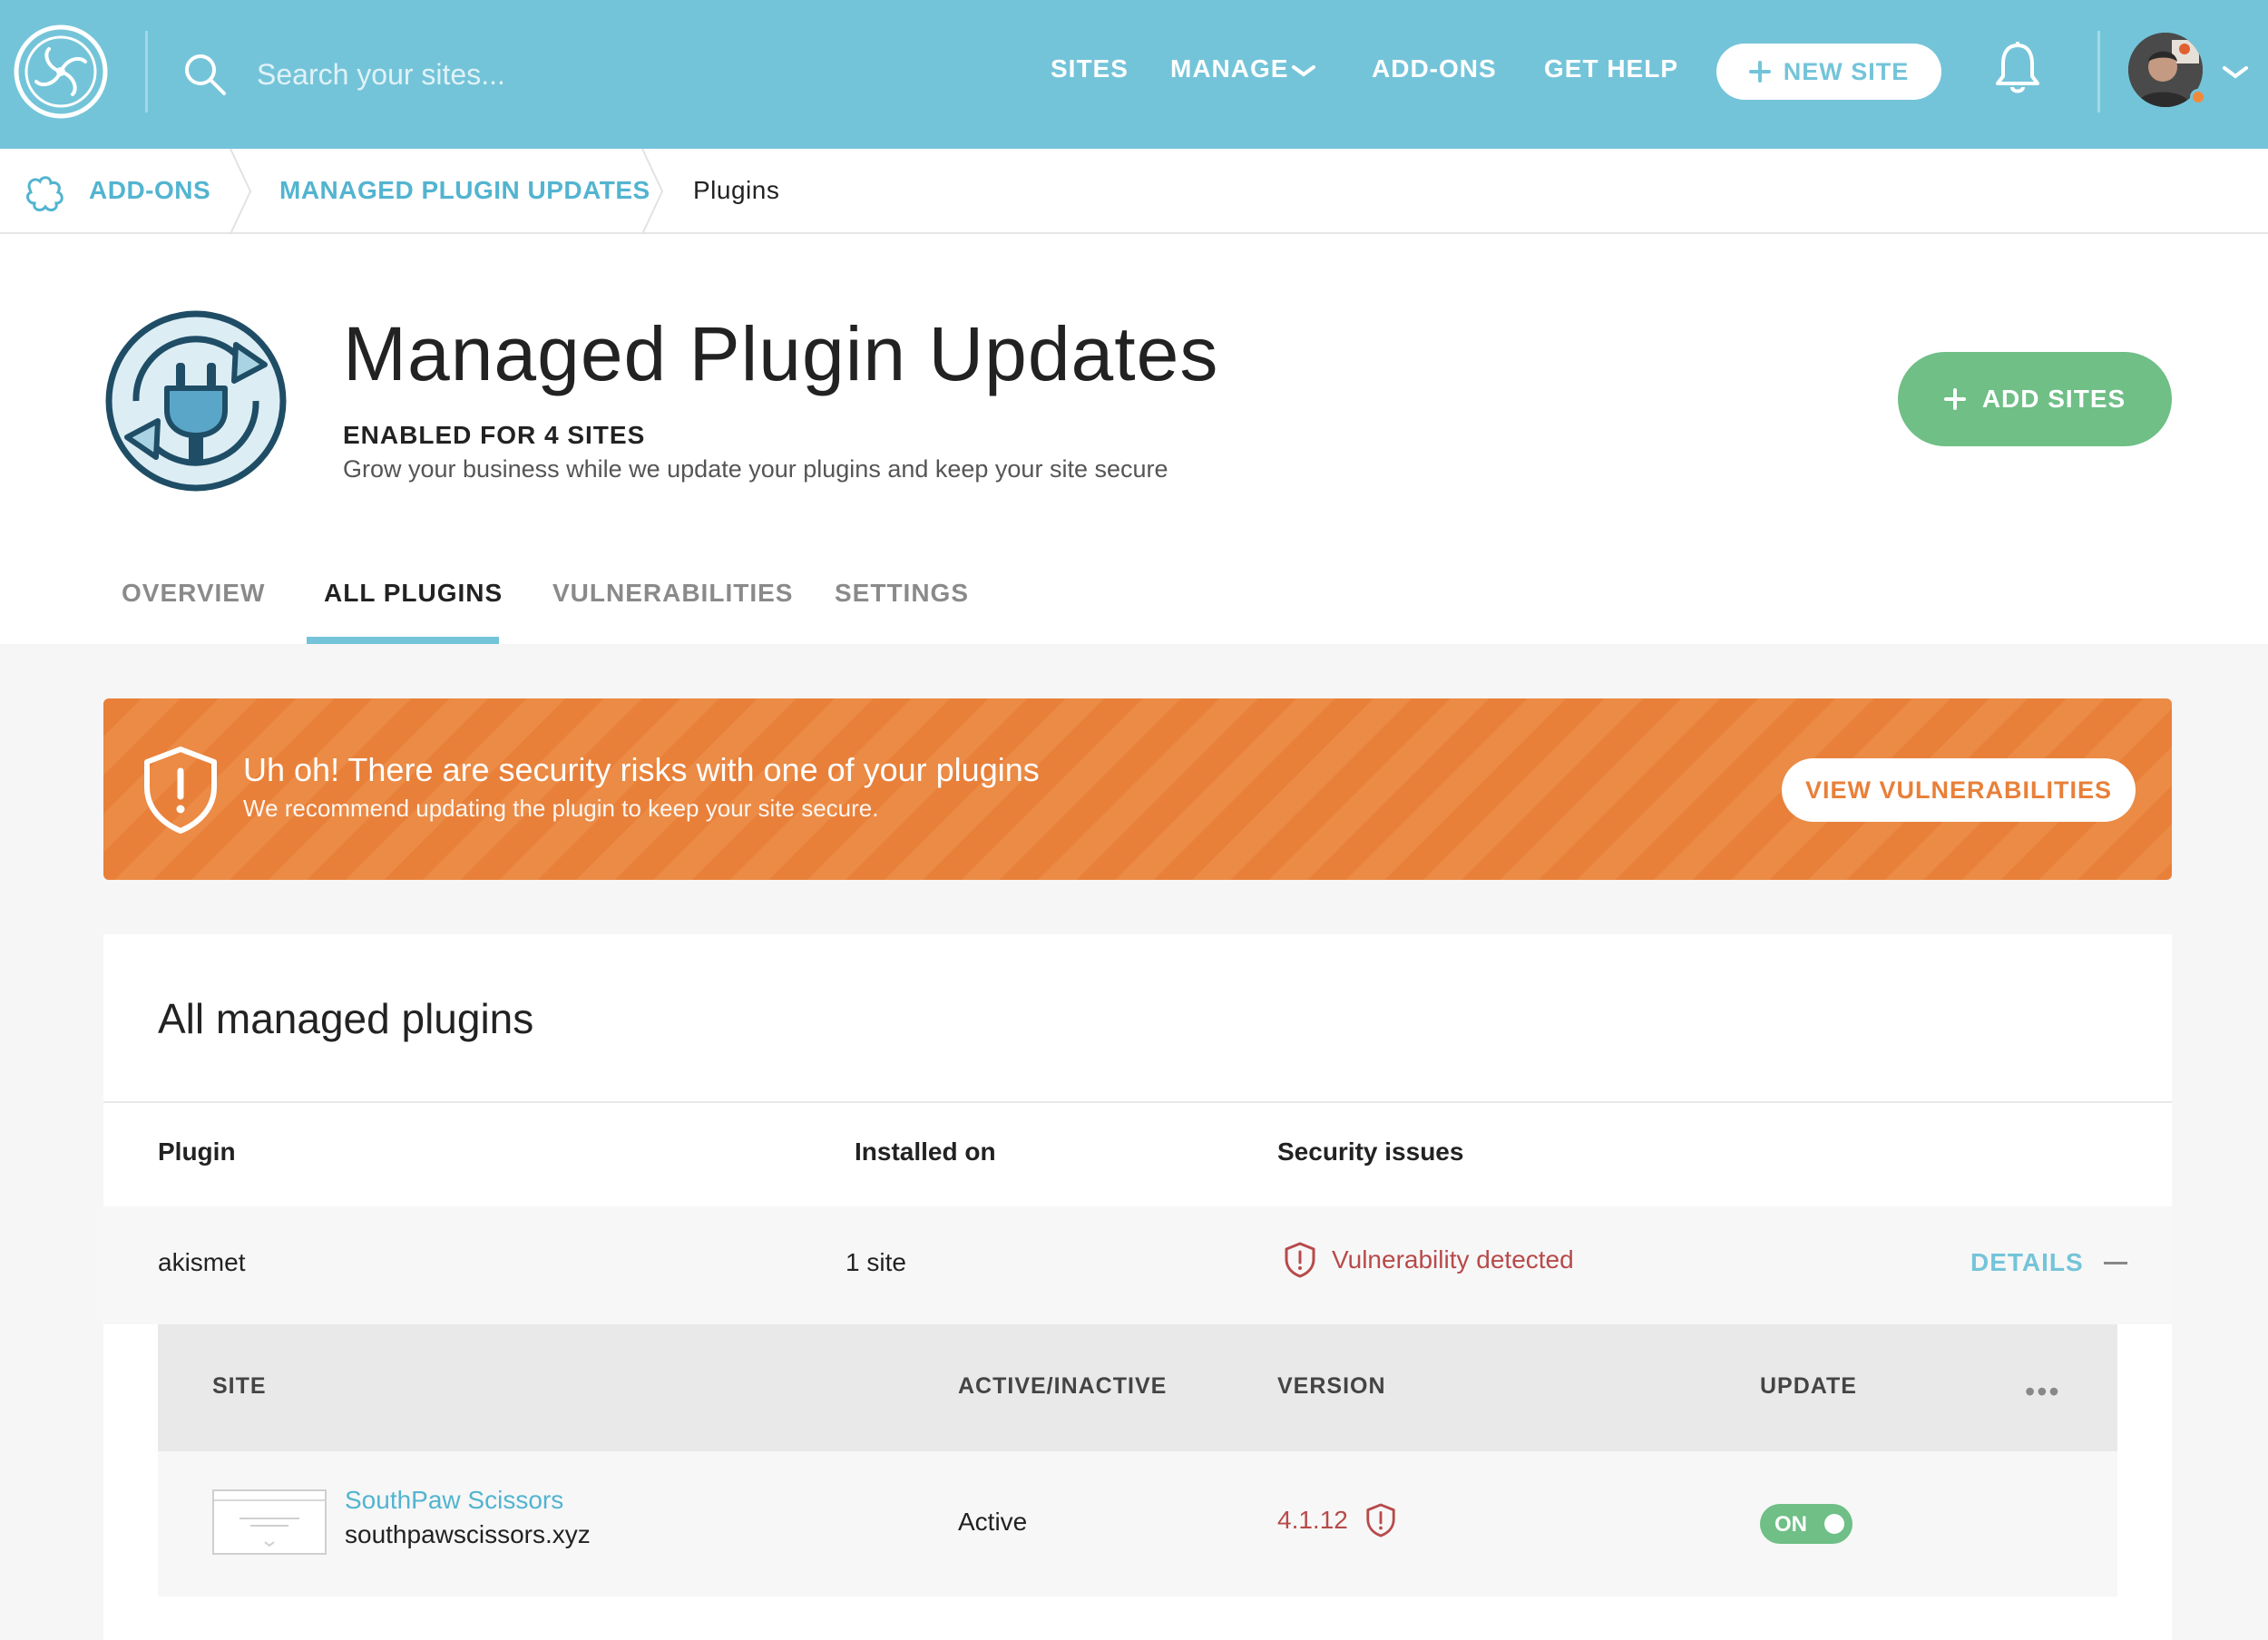 Image resolution: width=2268 pixels, height=1640 pixels. Describe the element at coordinates (876, 1262) in the screenshot. I see `installed-on-count: 1 site` at that location.